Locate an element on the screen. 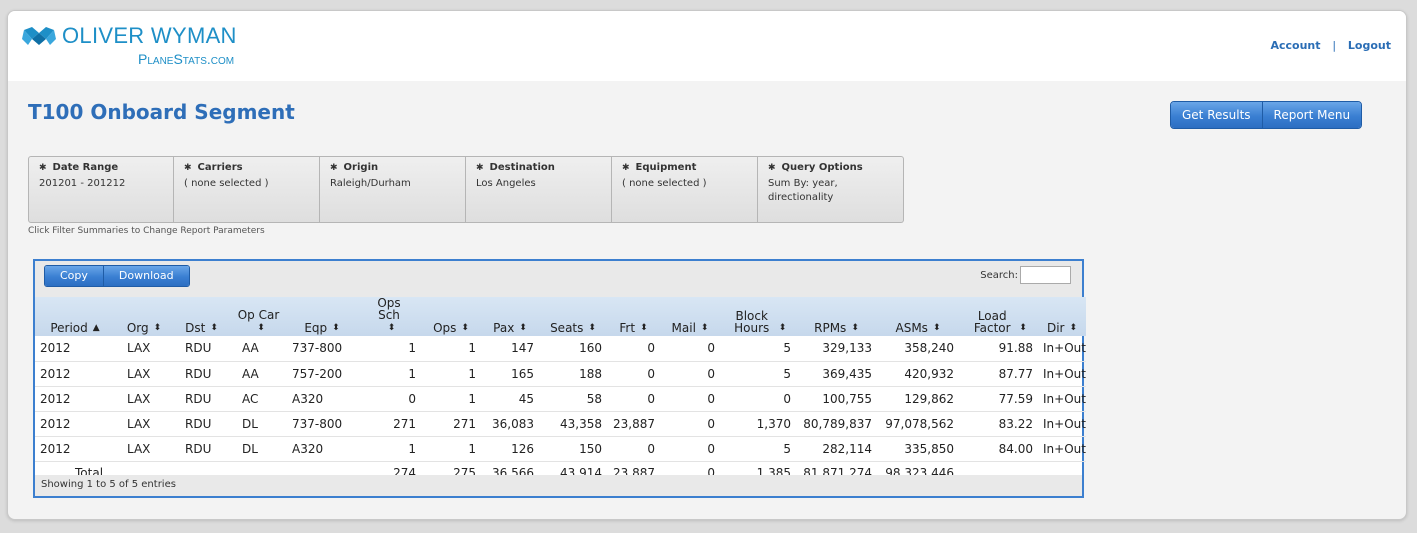 The width and height of the screenshot is (1417, 533). column-header-label: Eqp is located at coordinates (316, 328).